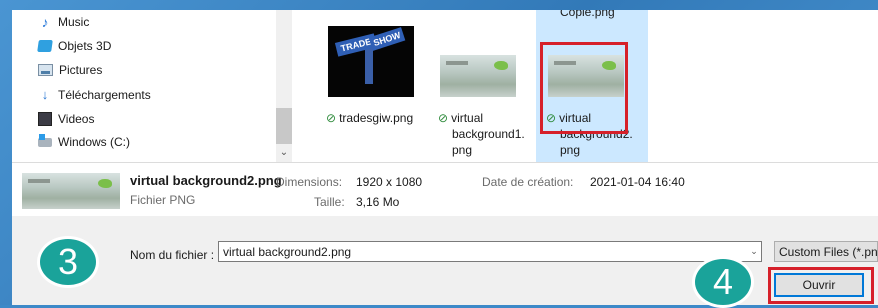 This screenshot has width=878, height=308. Describe the element at coordinates (68, 262) in the screenshot. I see `step-3-badge: 3` at that location.